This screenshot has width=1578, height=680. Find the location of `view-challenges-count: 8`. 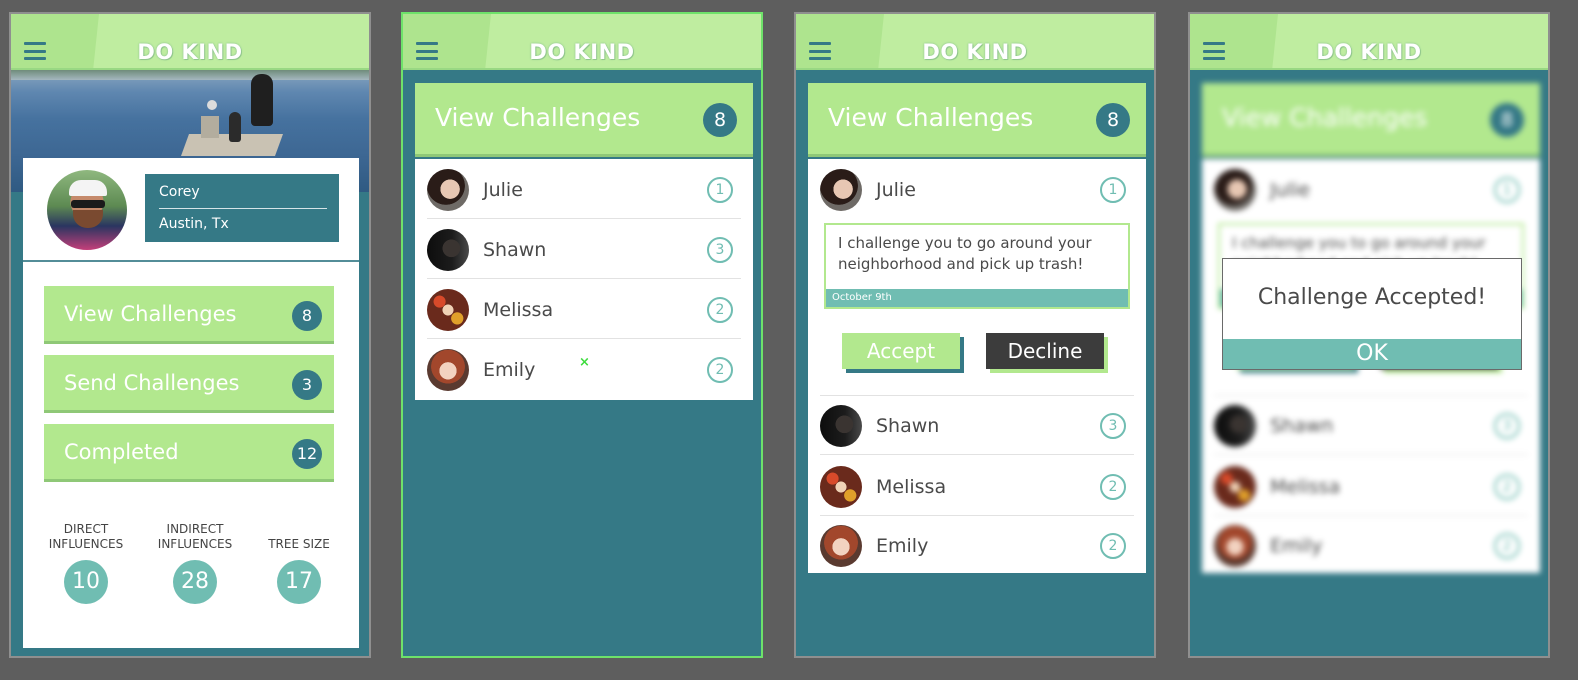

view-challenges-count: 8 is located at coordinates (307, 316).